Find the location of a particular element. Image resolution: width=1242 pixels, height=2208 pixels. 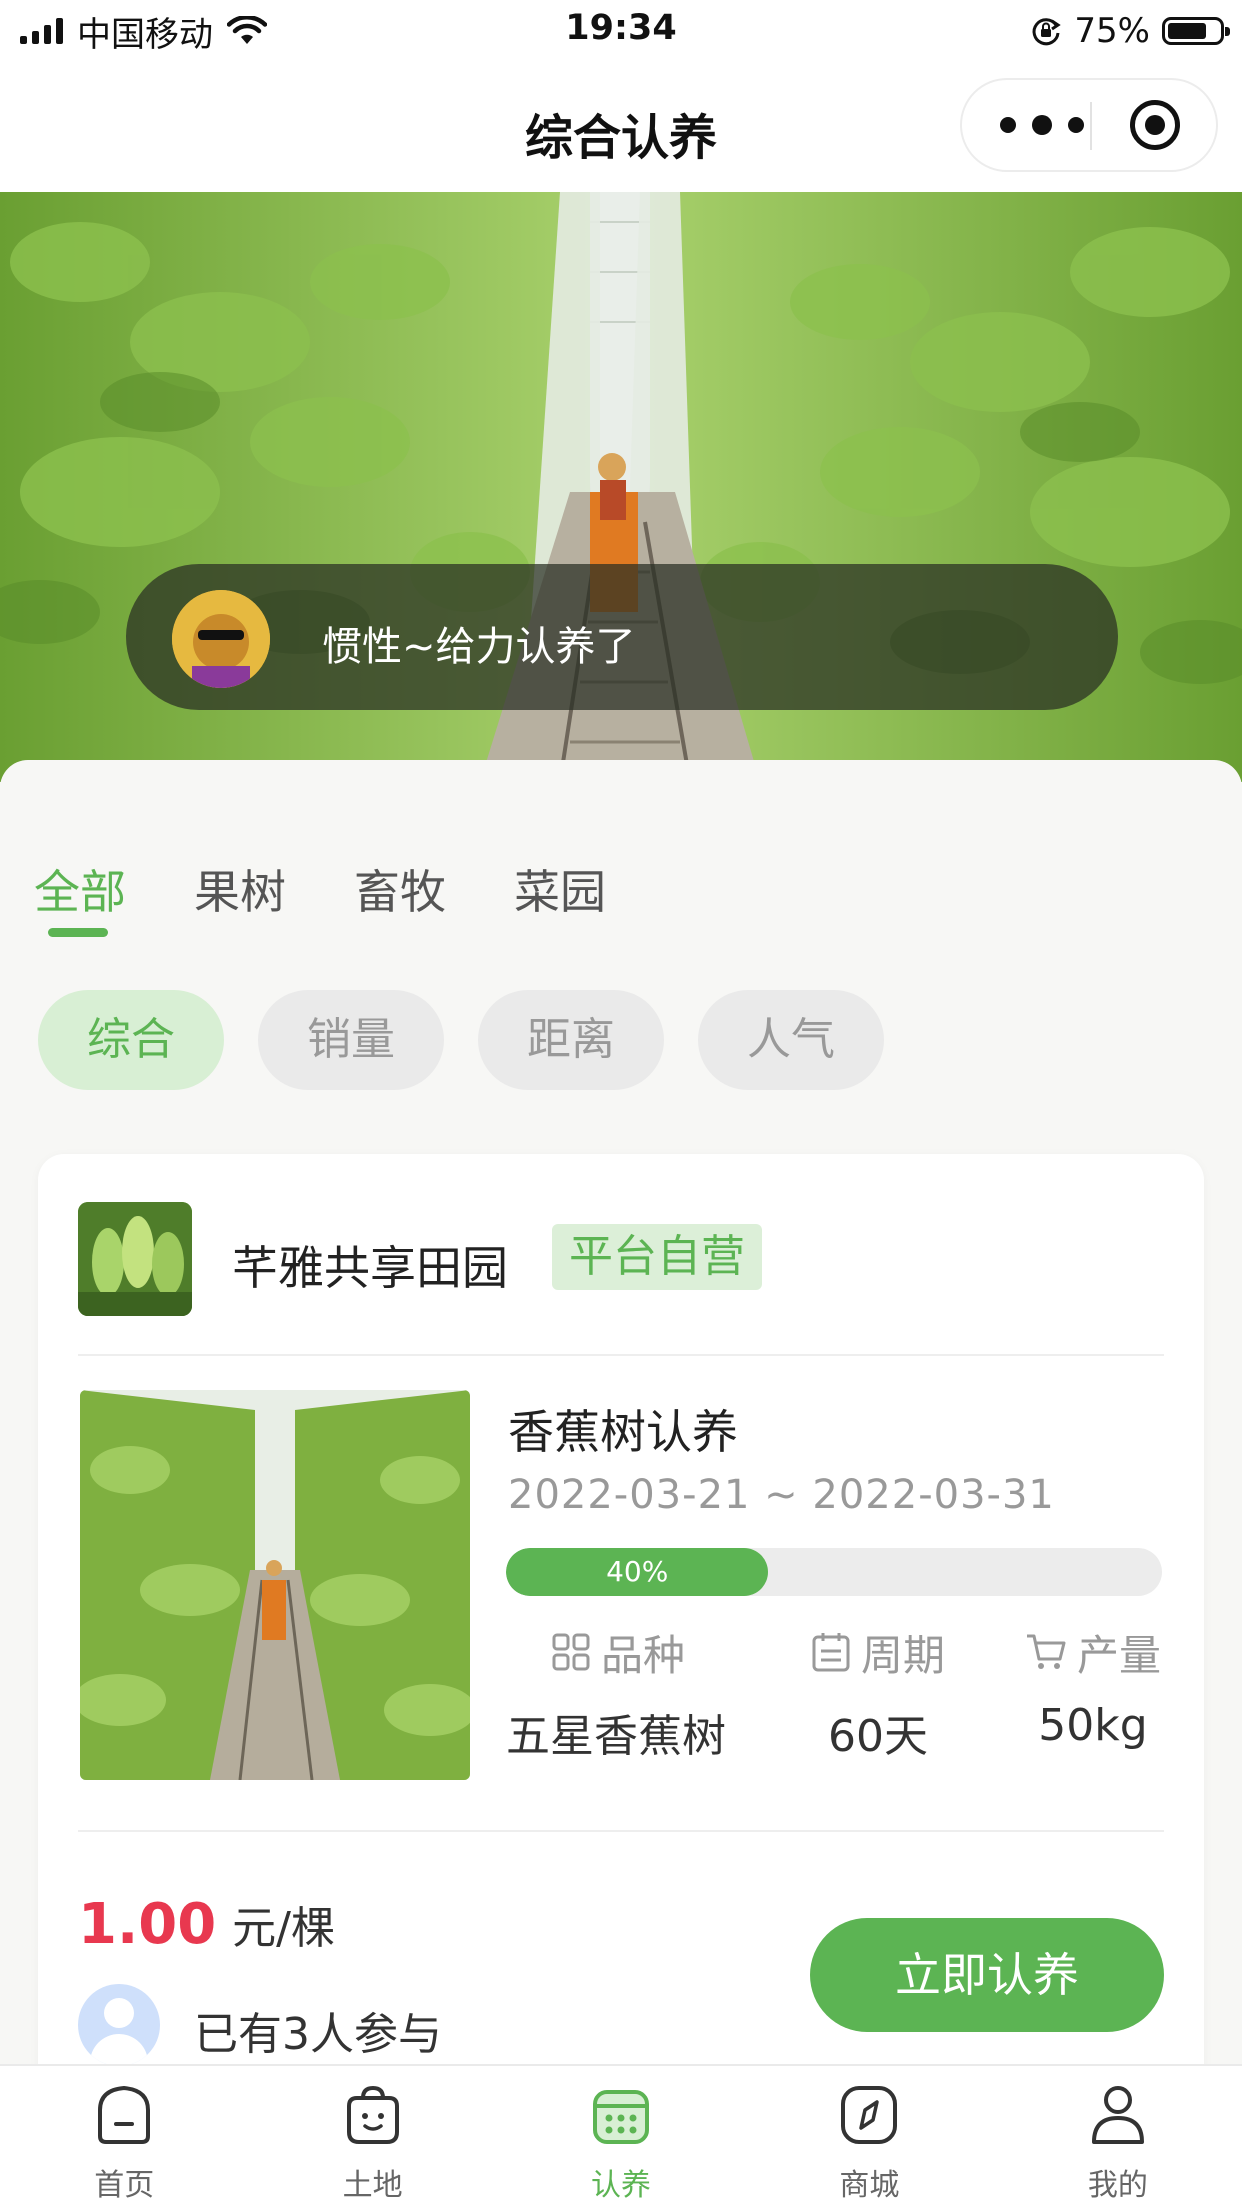

adoption-progress-bar: 40% is located at coordinates (834, 1572).